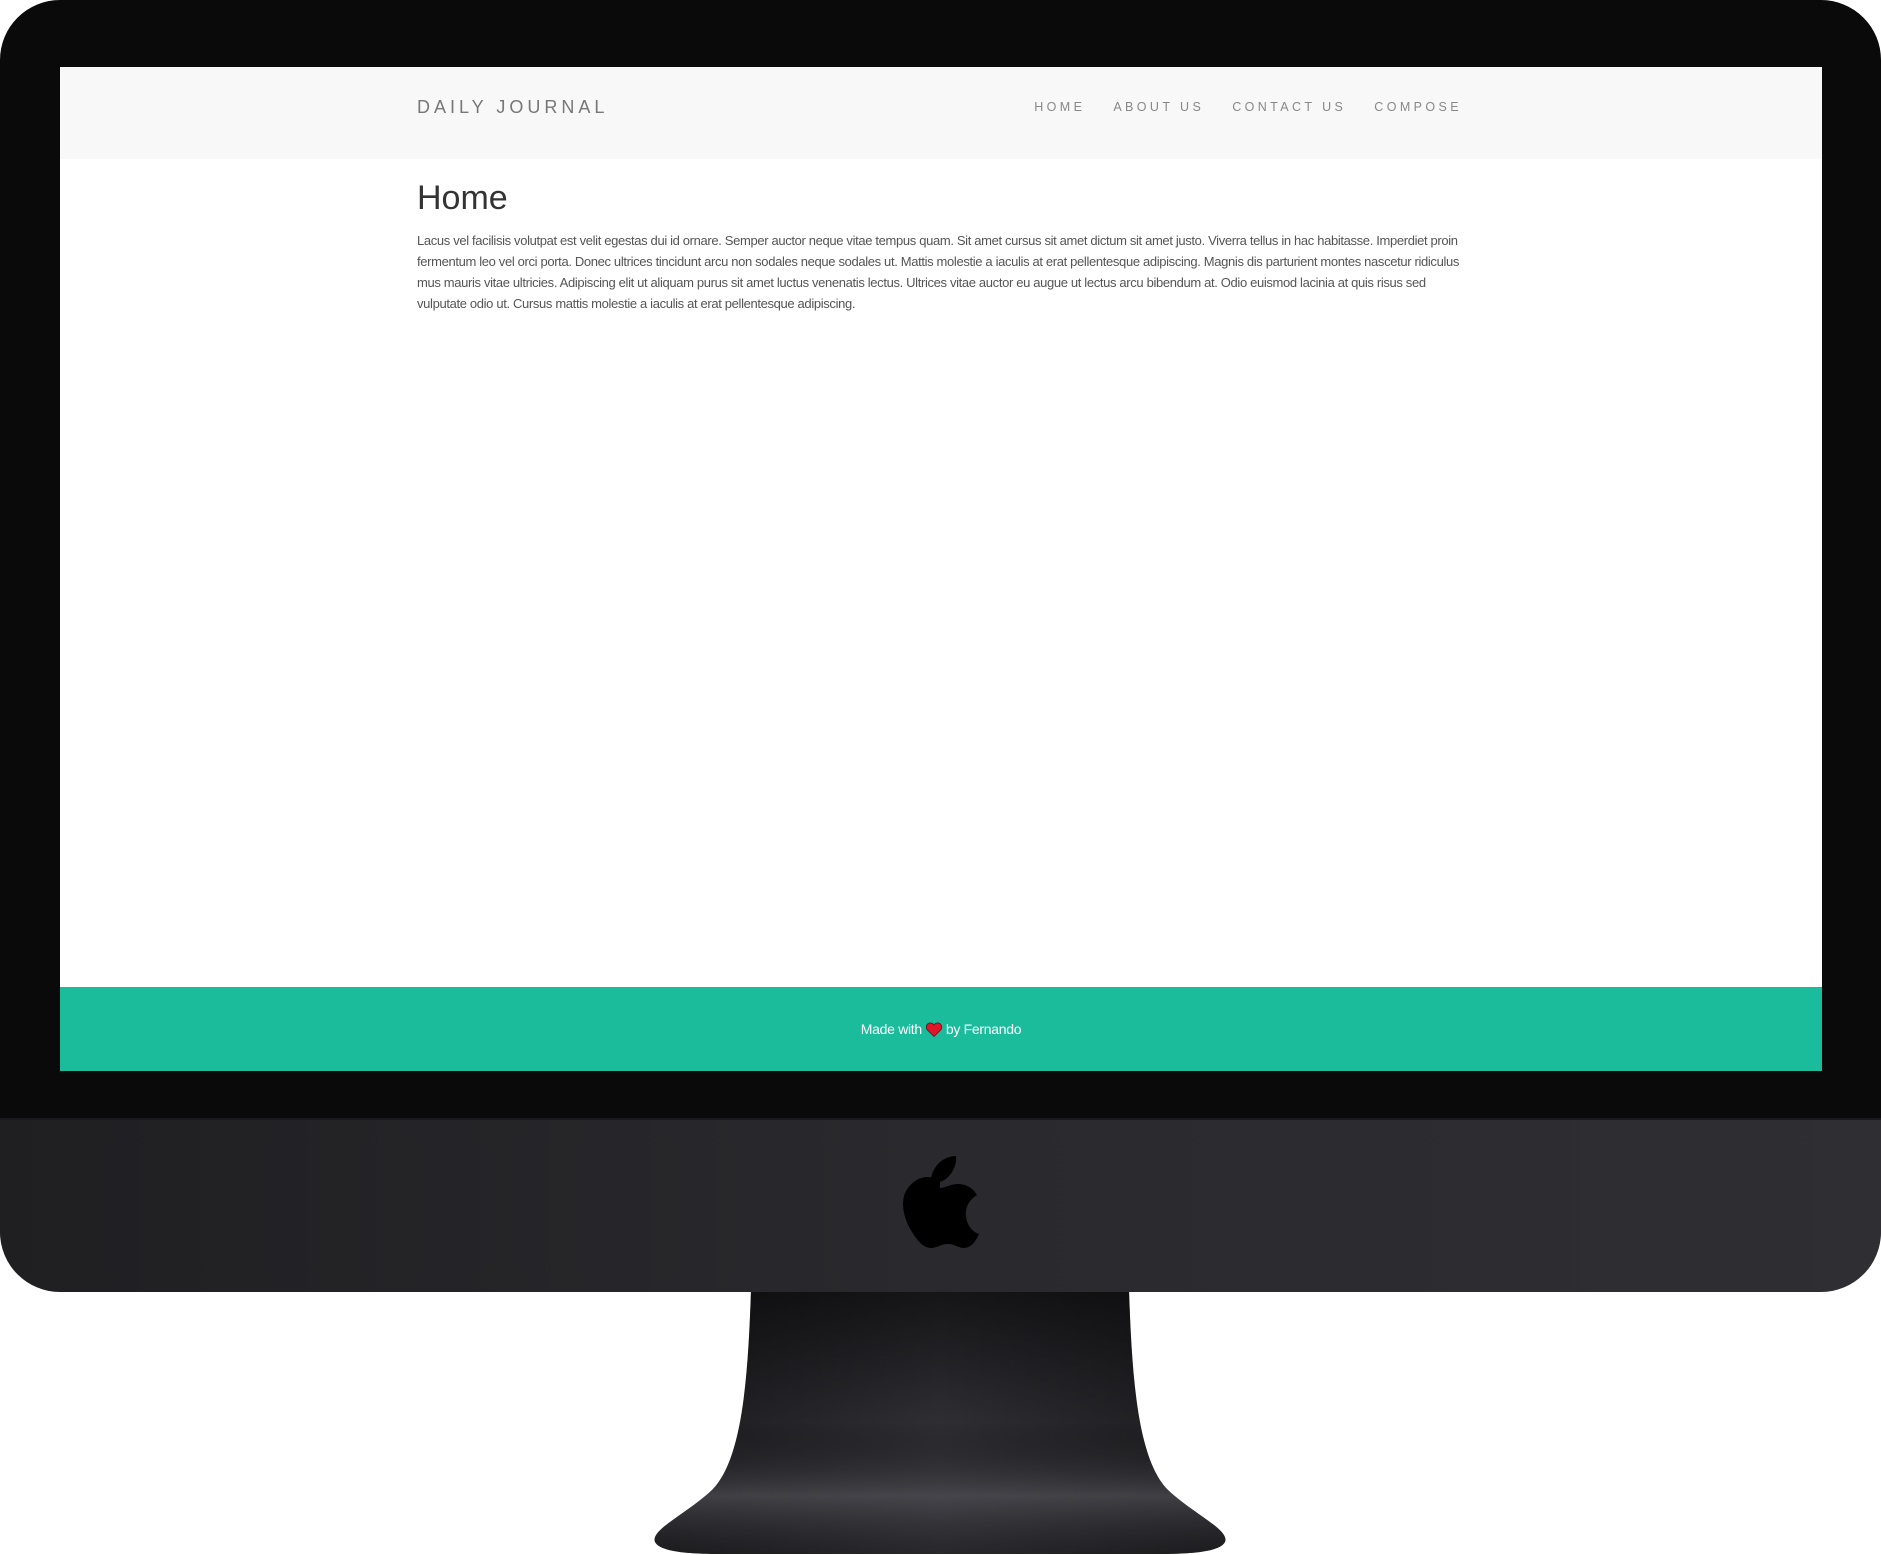  I want to click on site-footer: Made with by Fernando, so click(941, 1029).